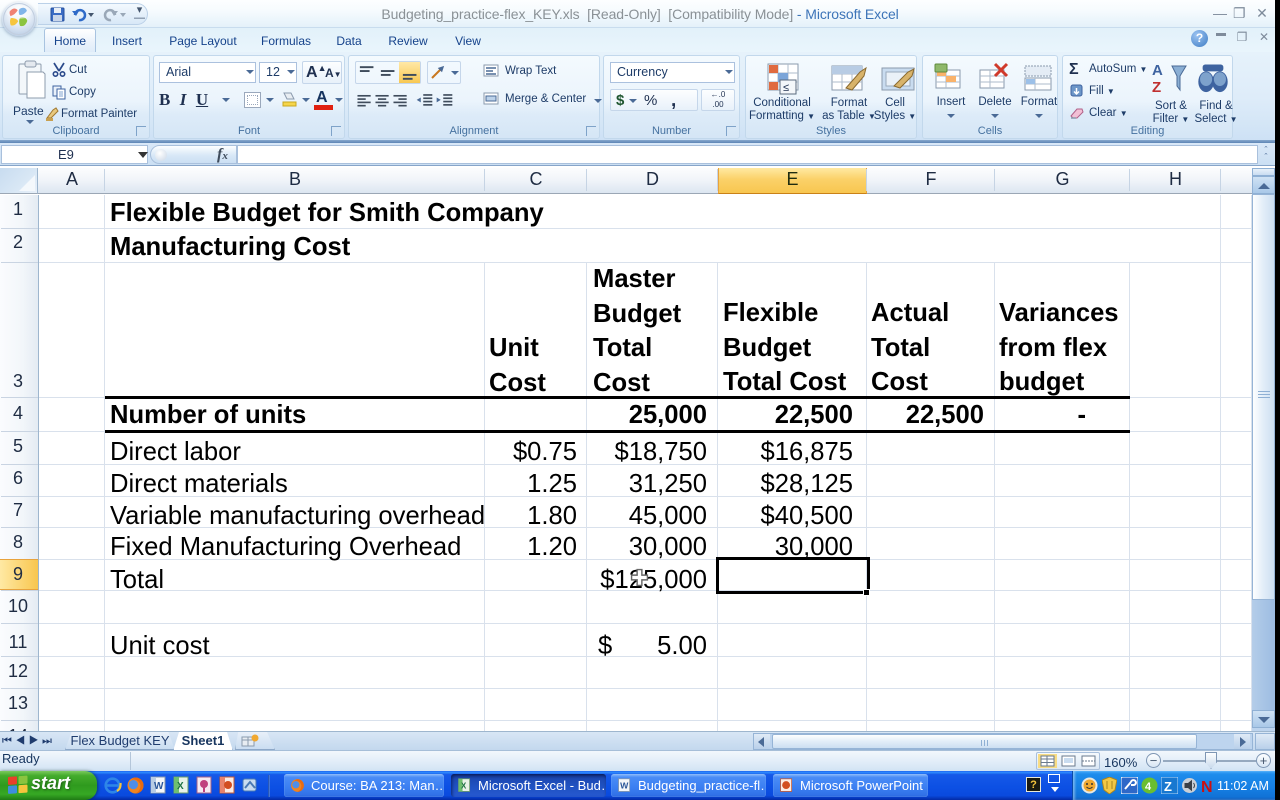 This screenshot has height=800, width=1280. What do you see at coordinates (1157, 70) in the screenshot?
I see `svg-text: A` at bounding box center [1157, 70].